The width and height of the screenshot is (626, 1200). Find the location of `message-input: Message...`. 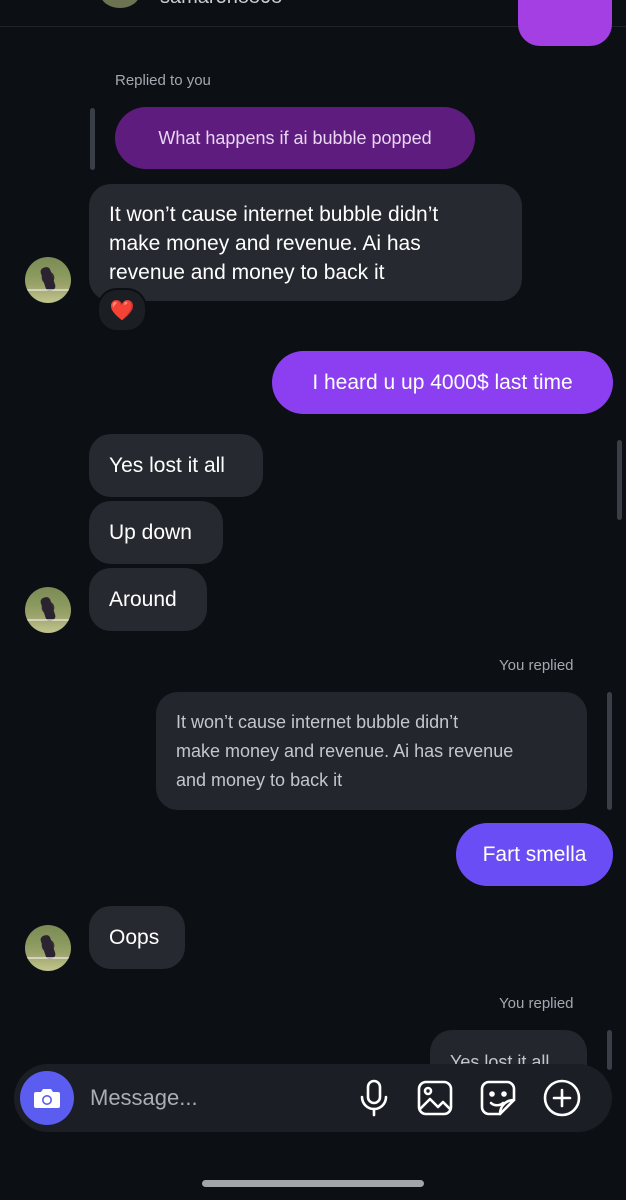

message-input: Message... is located at coordinates (144, 1098).